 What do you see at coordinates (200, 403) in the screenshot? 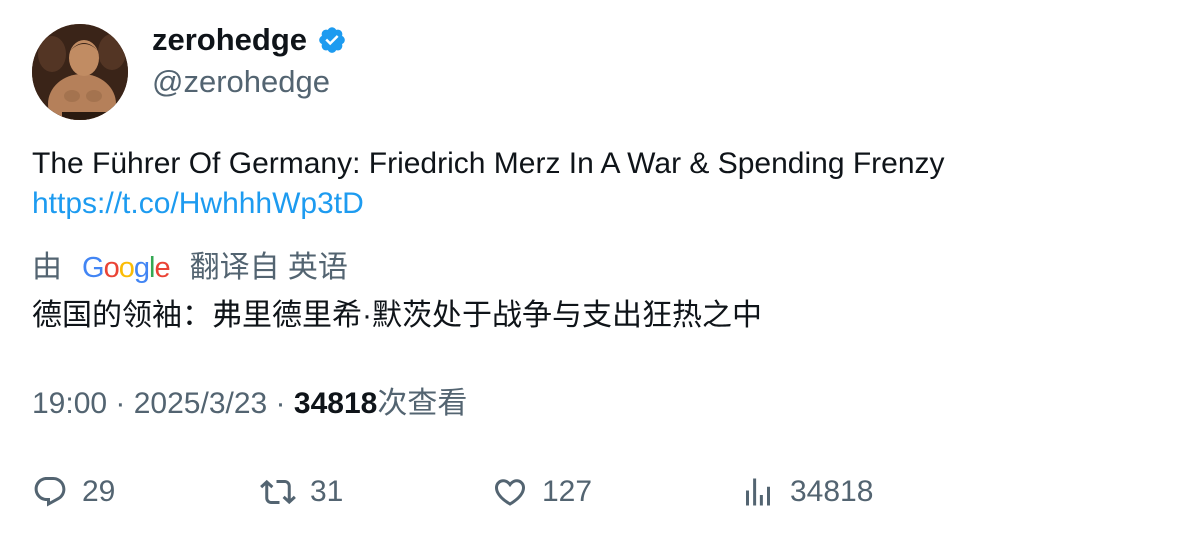
I see `tweet-date: 2025/3/23` at bounding box center [200, 403].